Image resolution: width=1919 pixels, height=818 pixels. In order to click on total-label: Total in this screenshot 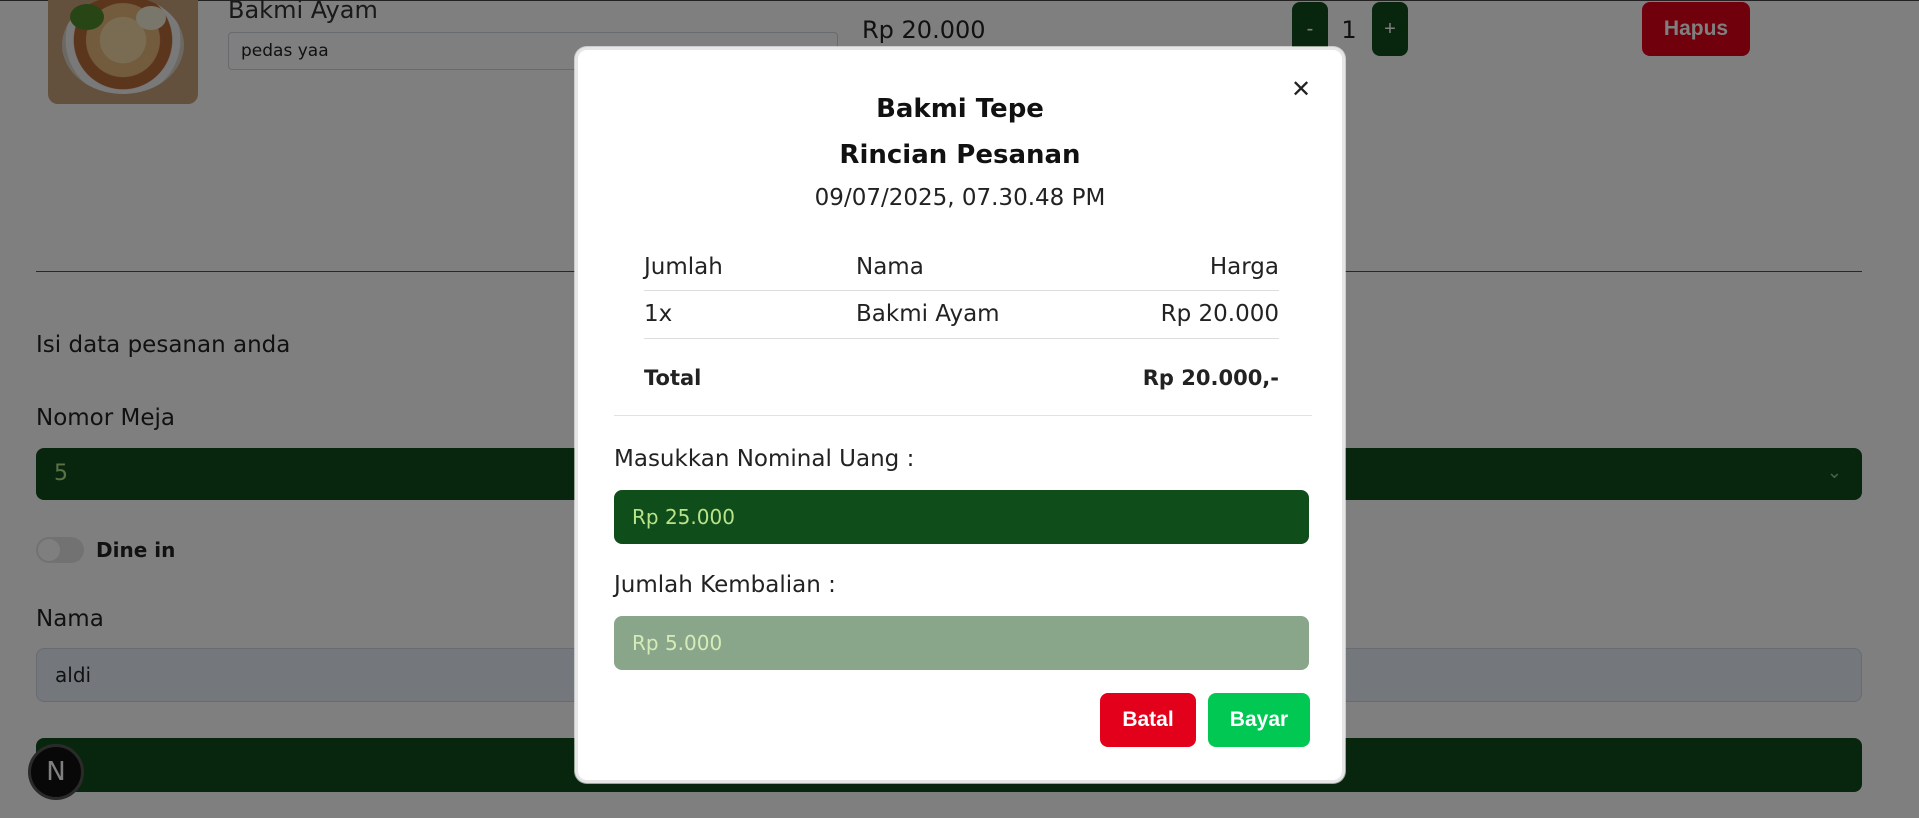, I will do `click(673, 378)`.